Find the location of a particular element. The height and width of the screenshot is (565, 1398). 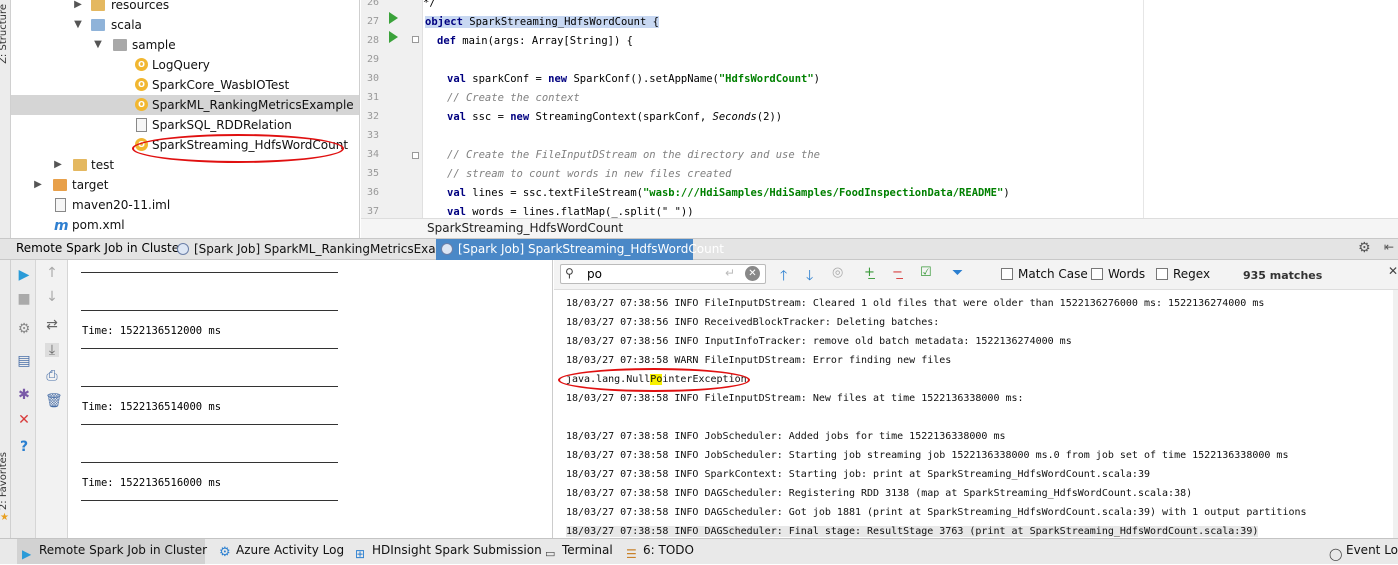

filter-icon: ⏷ is located at coordinates (957, 273).